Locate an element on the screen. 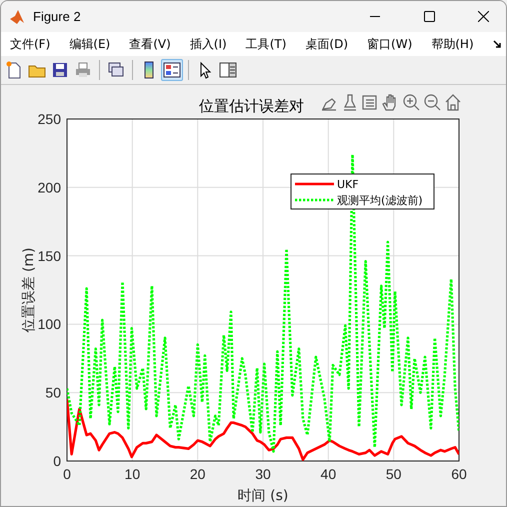 The height and width of the screenshot is (507, 507). x-tick-label: 30 is located at coordinates (263, 474).